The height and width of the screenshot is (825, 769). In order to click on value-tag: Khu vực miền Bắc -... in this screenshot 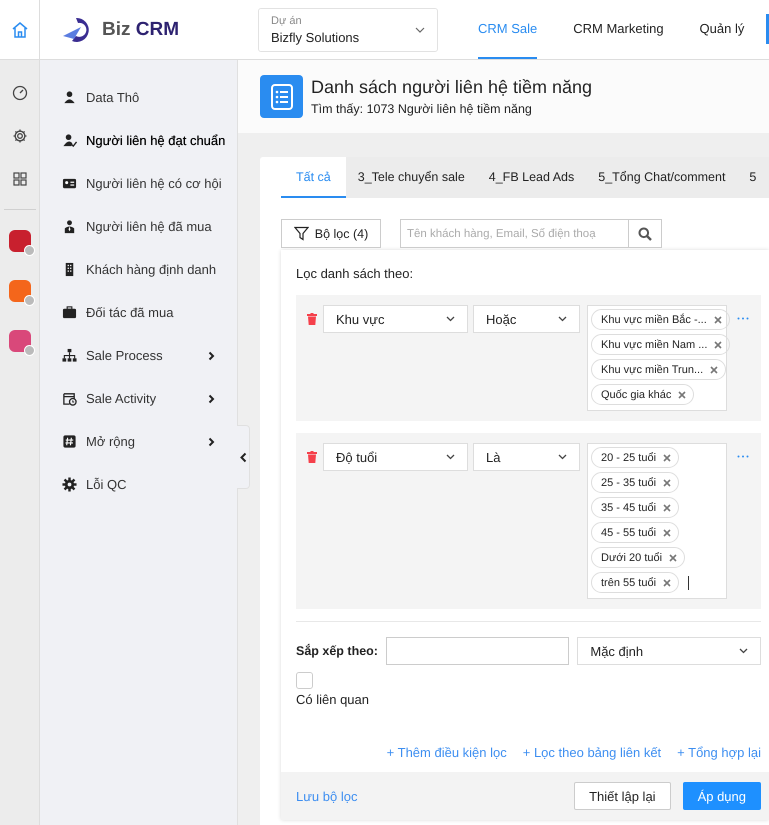, I will do `click(660, 319)`.